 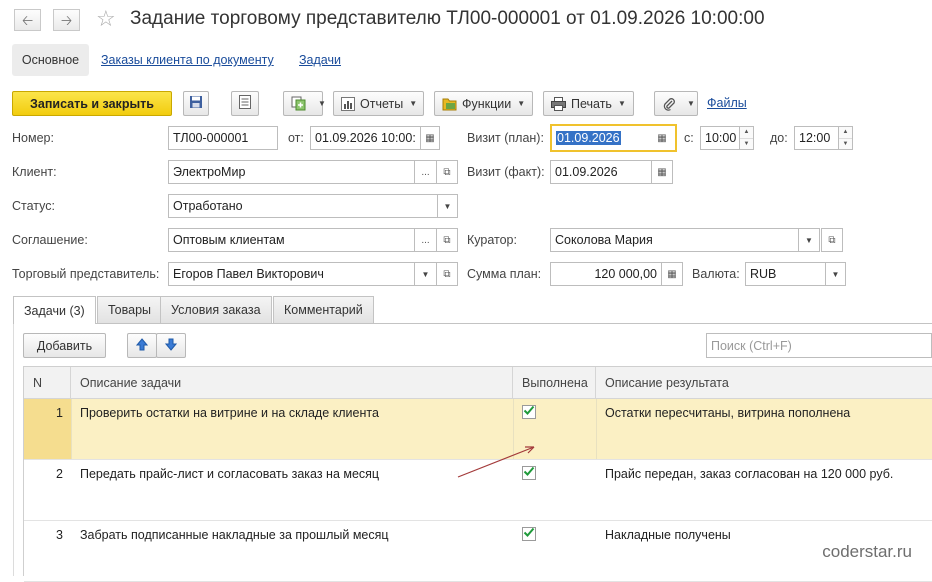 What do you see at coordinates (47, 429) in the screenshot?
I see `row-number: 1` at bounding box center [47, 429].